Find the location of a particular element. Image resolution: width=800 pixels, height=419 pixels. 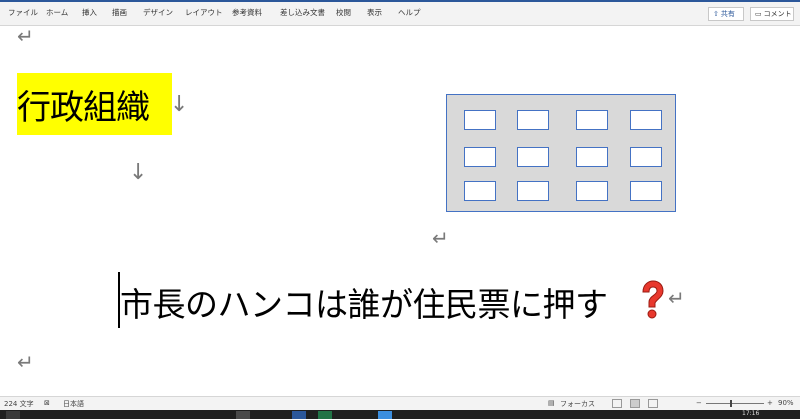

share-label: 共有 is located at coordinates (727, 14).